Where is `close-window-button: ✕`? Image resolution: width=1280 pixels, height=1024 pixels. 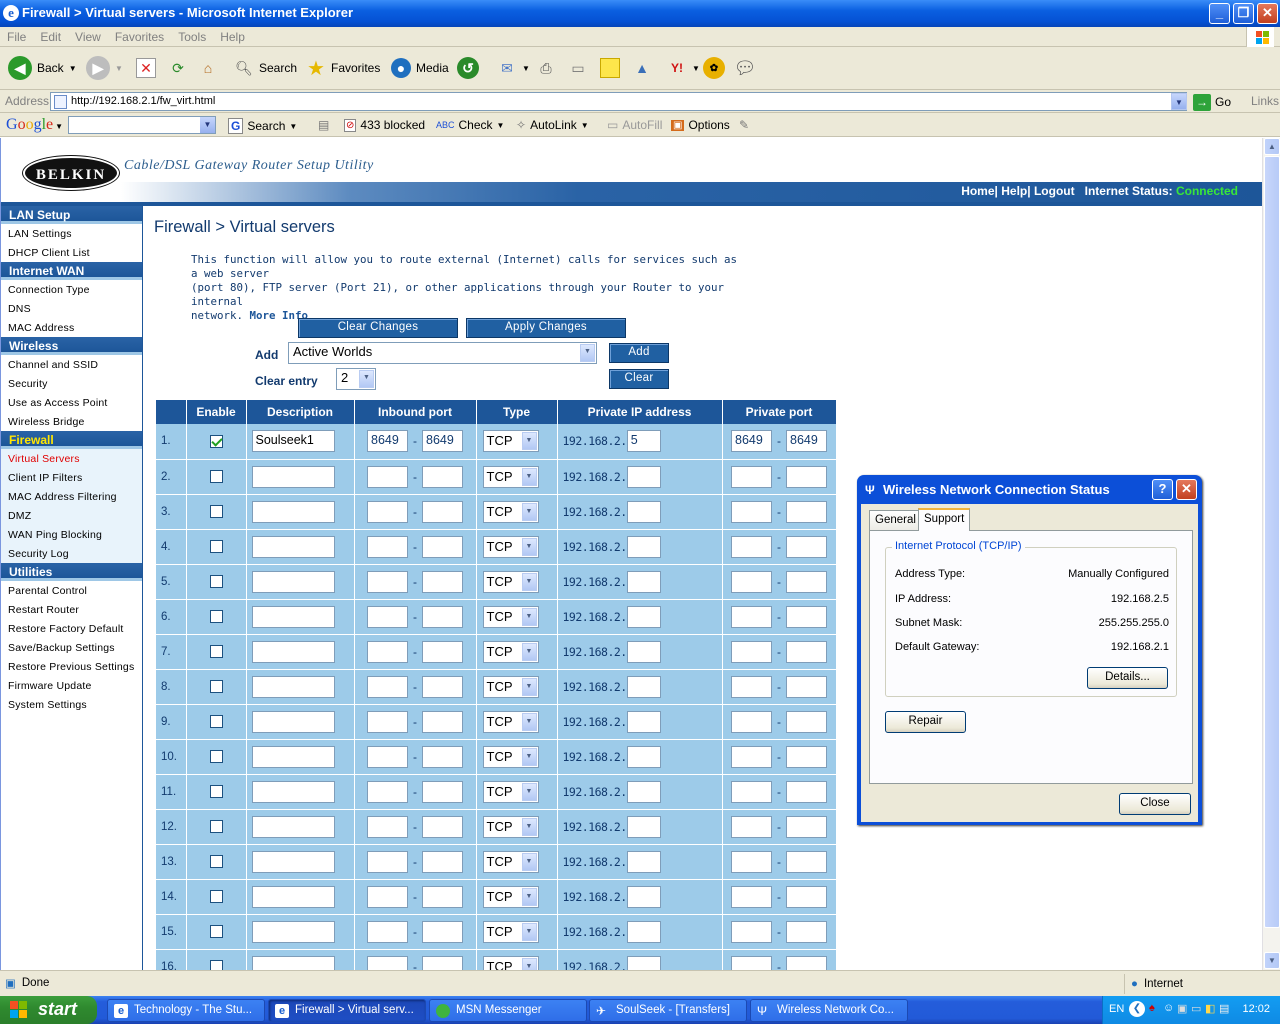 close-window-button: ✕ is located at coordinates (1267, 13).